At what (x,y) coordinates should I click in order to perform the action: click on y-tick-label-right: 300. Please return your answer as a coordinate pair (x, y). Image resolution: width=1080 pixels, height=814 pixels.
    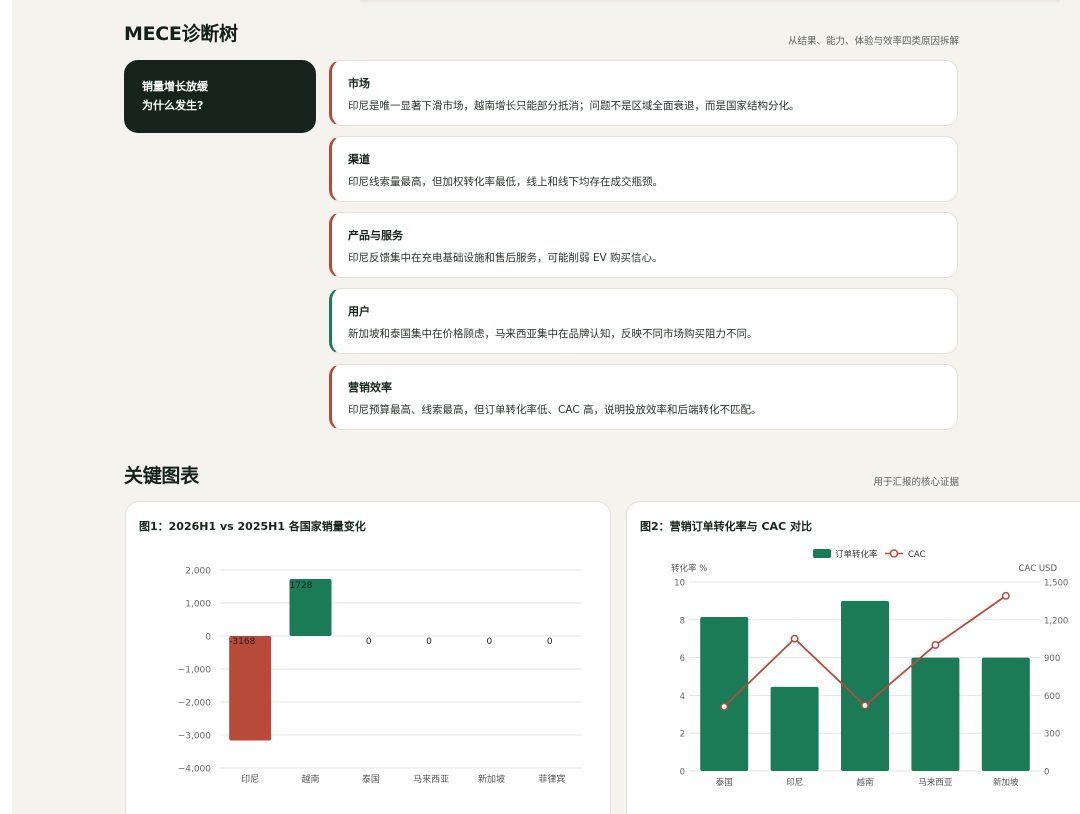
    Looking at the image, I should click on (1052, 735).